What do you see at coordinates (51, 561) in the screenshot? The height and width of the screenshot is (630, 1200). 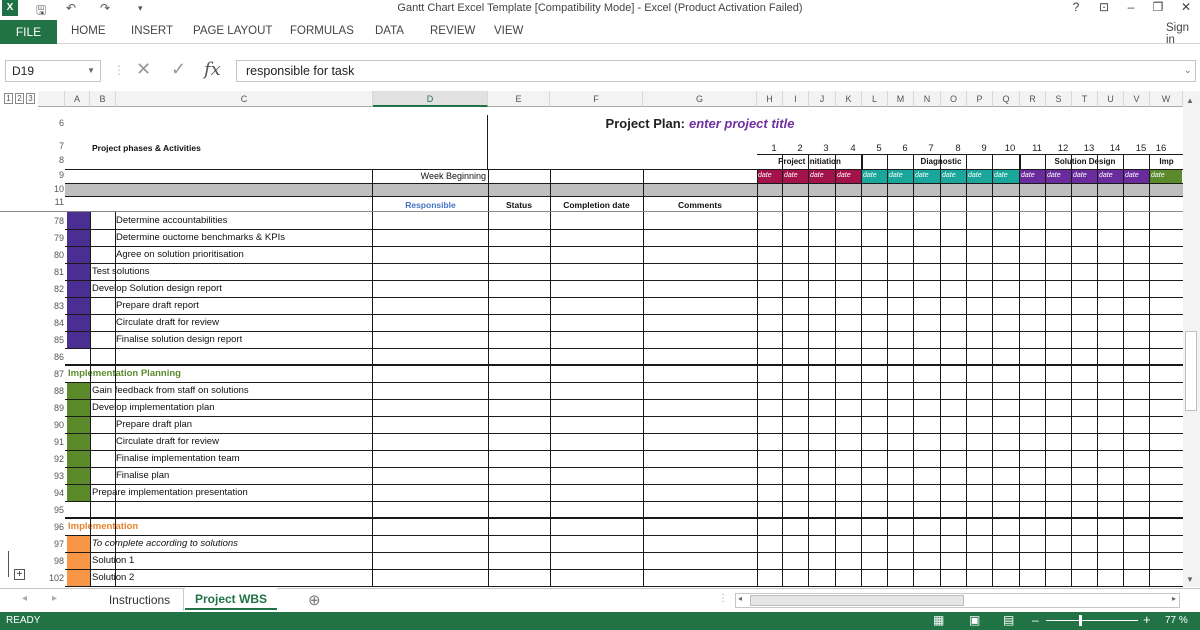 I see `row-number: 98` at bounding box center [51, 561].